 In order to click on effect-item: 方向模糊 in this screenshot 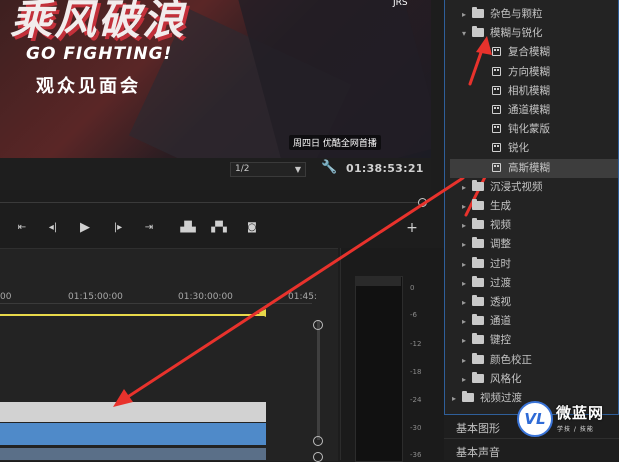, I will do `click(521, 72)`.